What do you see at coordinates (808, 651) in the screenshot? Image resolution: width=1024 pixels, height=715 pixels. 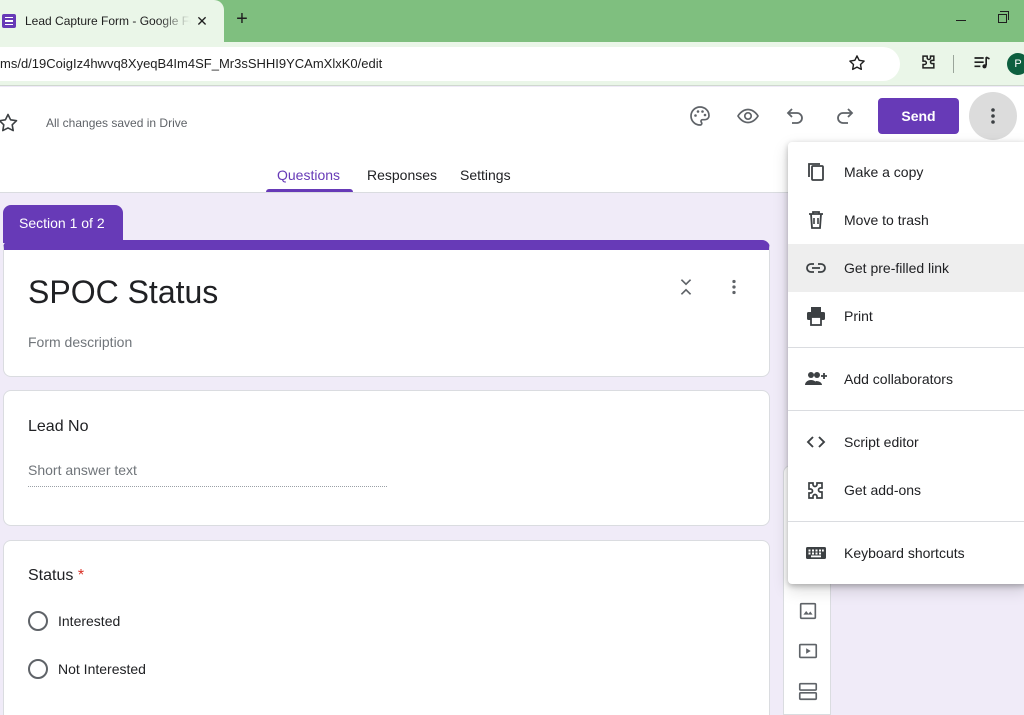 I see `add-video-icon` at bounding box center [808, 651].